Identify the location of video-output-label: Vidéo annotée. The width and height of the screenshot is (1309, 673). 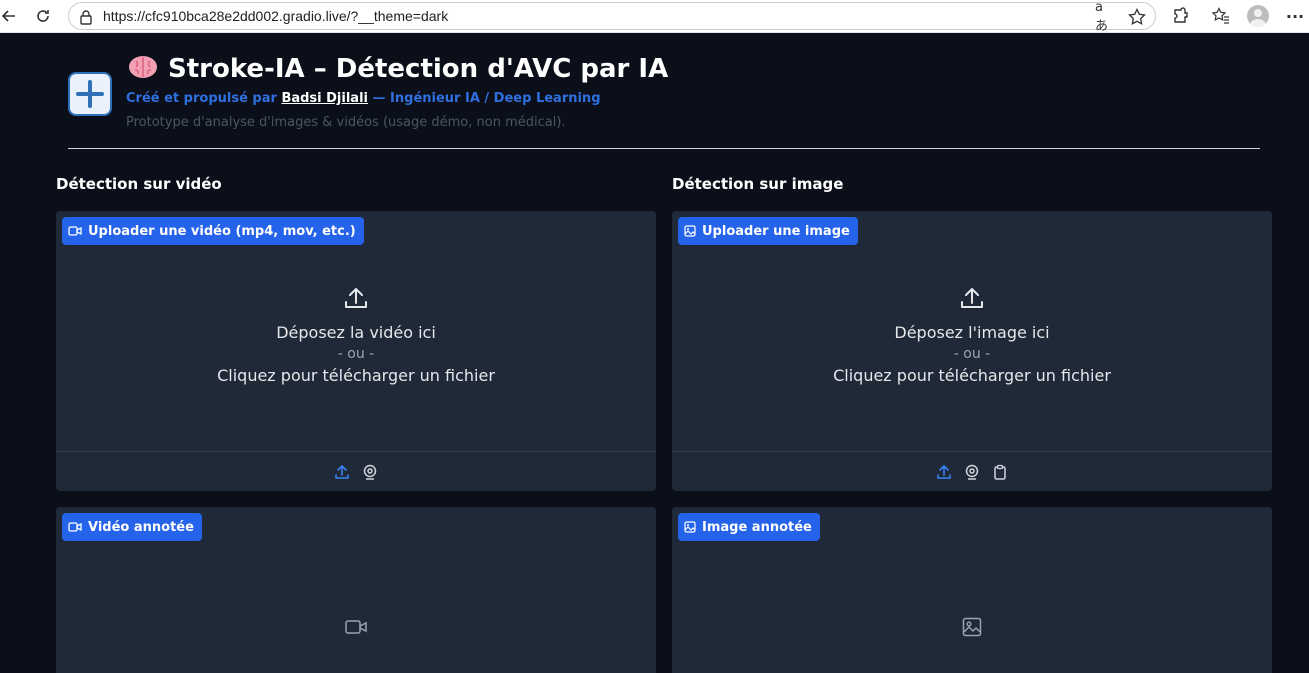
(132, 527).